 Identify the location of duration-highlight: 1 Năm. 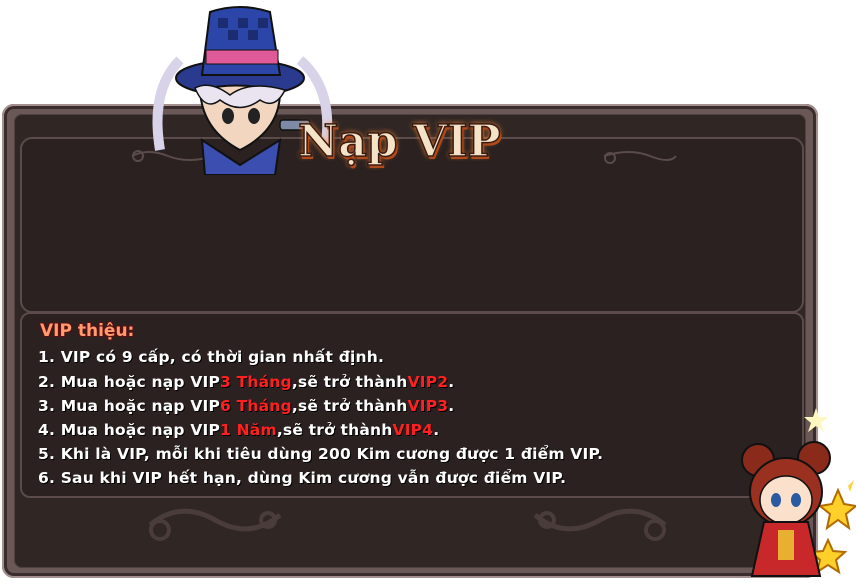
(248, 430).